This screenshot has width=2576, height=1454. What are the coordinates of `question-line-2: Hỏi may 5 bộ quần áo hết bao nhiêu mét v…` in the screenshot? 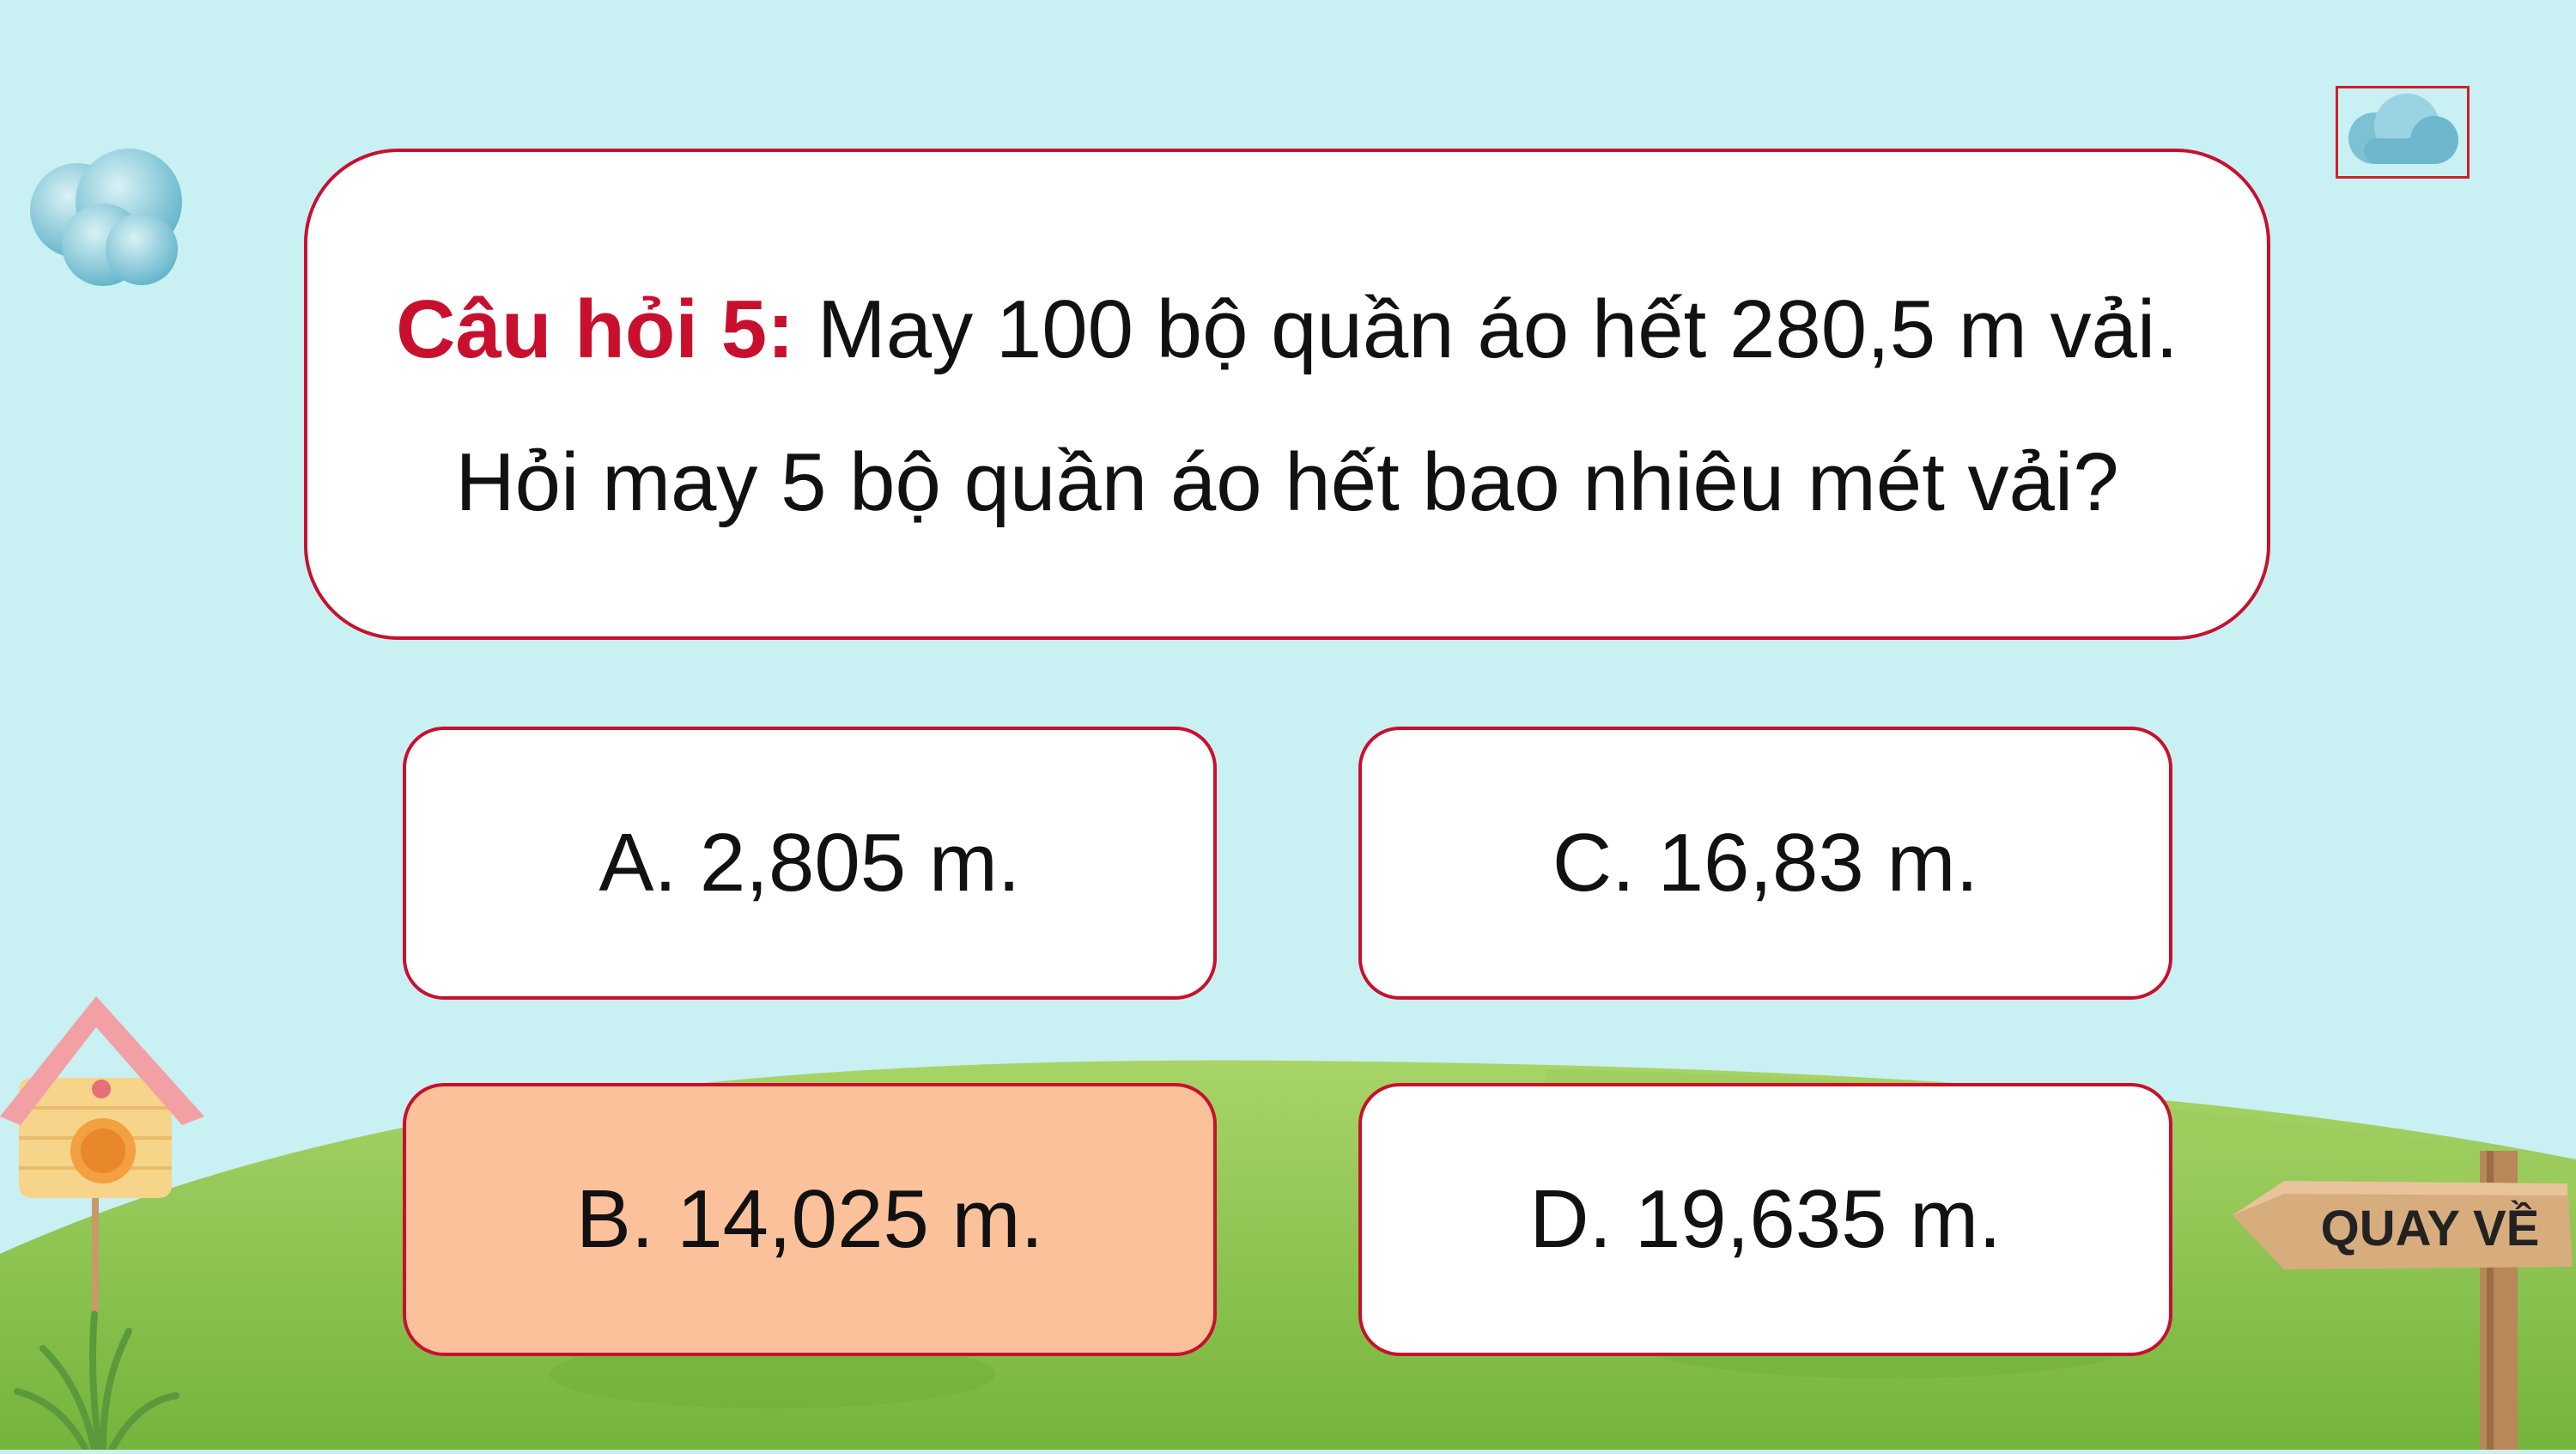 It's located at (1287, 482).